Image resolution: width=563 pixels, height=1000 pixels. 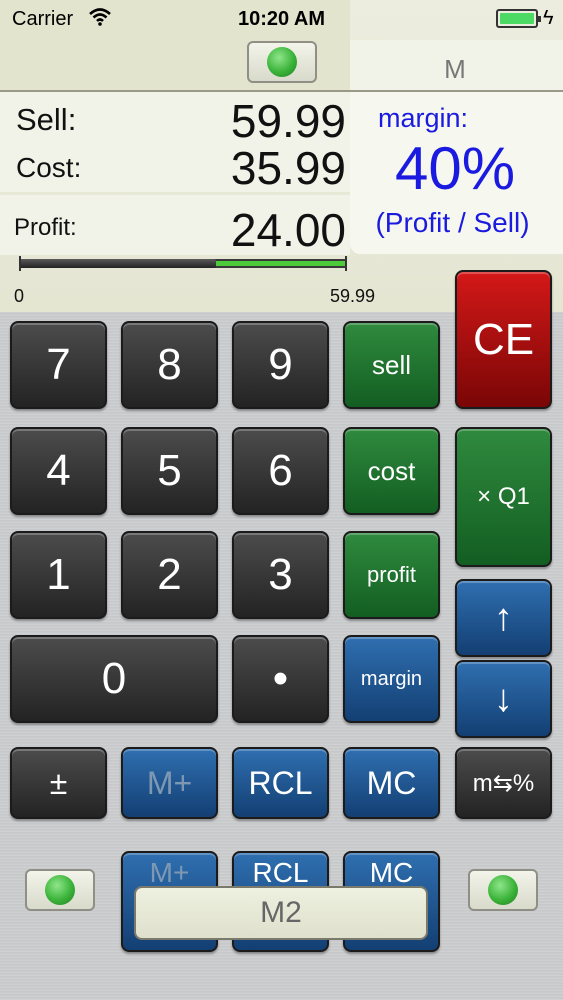 What do you see at coordinates (19, 296) in the screenshot?
I see `bar-min-label: 0` at bounding box center [19, 296].